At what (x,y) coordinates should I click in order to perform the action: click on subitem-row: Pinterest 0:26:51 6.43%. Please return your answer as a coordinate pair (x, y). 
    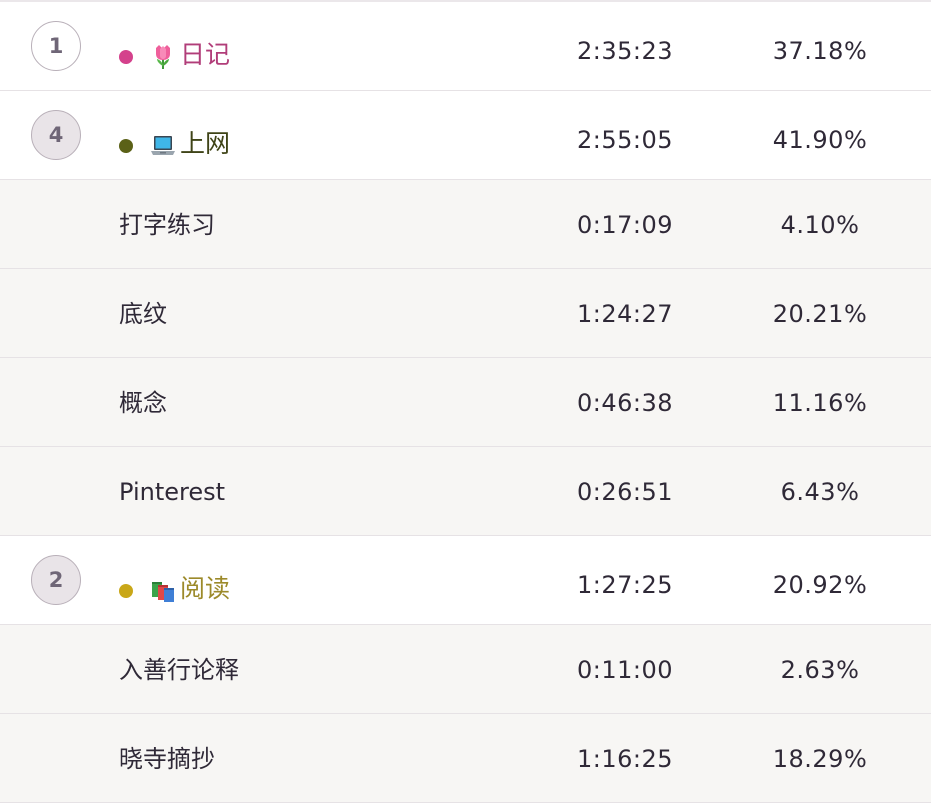
    Looking at the image, I should click on (465, 491).